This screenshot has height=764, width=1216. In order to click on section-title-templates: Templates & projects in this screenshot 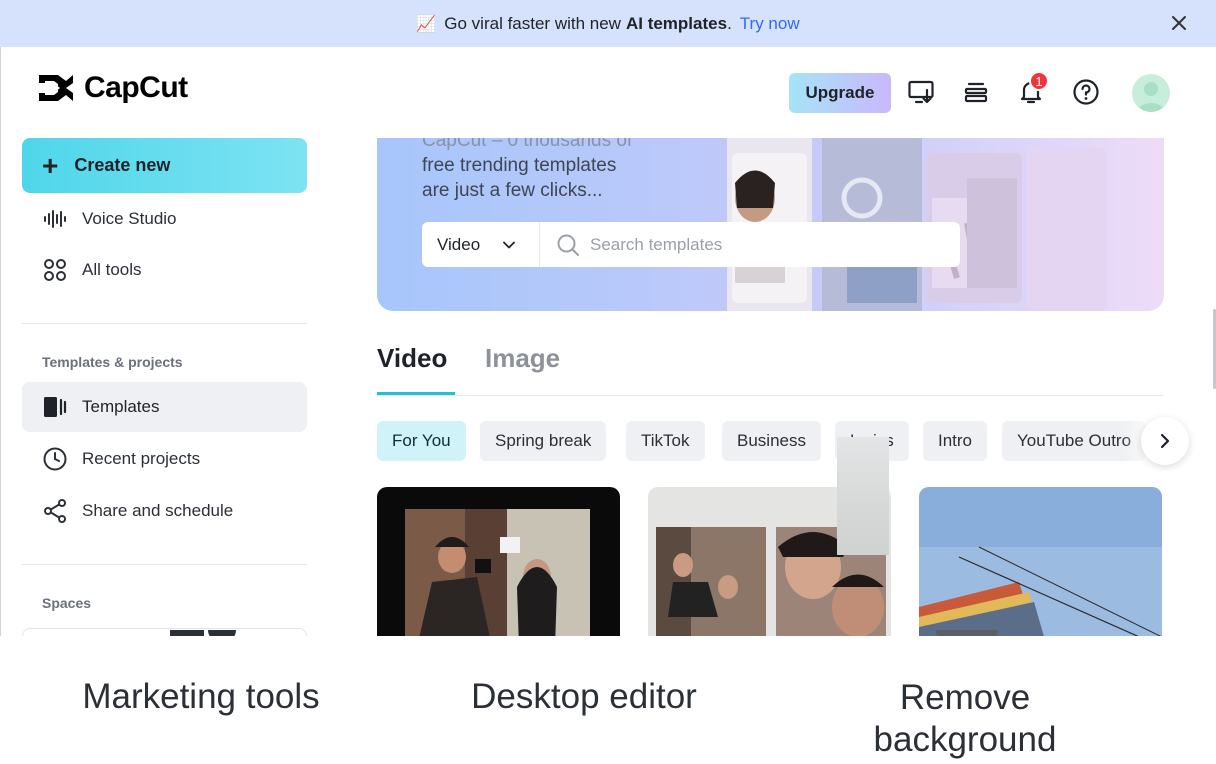, I will do `click(112, 362)`.